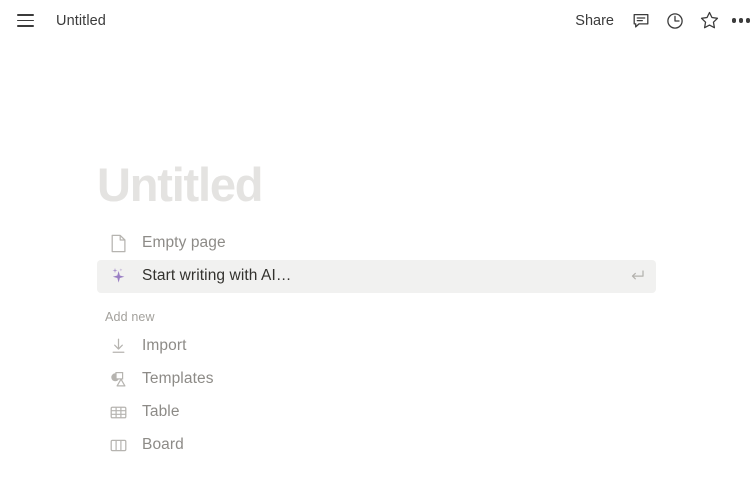  What do you see at coordinates (118, 412) in the screenshot?
I see `table-grid-icon` at bounding box center [118, 412].